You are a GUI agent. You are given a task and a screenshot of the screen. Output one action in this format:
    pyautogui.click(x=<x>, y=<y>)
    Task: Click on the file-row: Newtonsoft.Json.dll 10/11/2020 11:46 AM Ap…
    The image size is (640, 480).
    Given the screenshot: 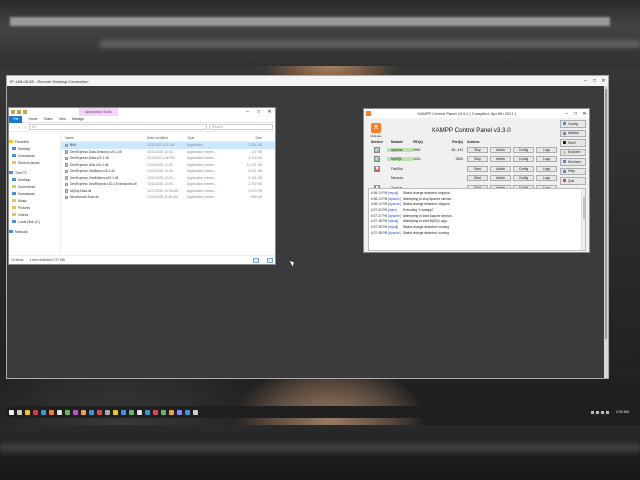 What is the action you would take?
    pyautogui.click(x=168, y=197)
    